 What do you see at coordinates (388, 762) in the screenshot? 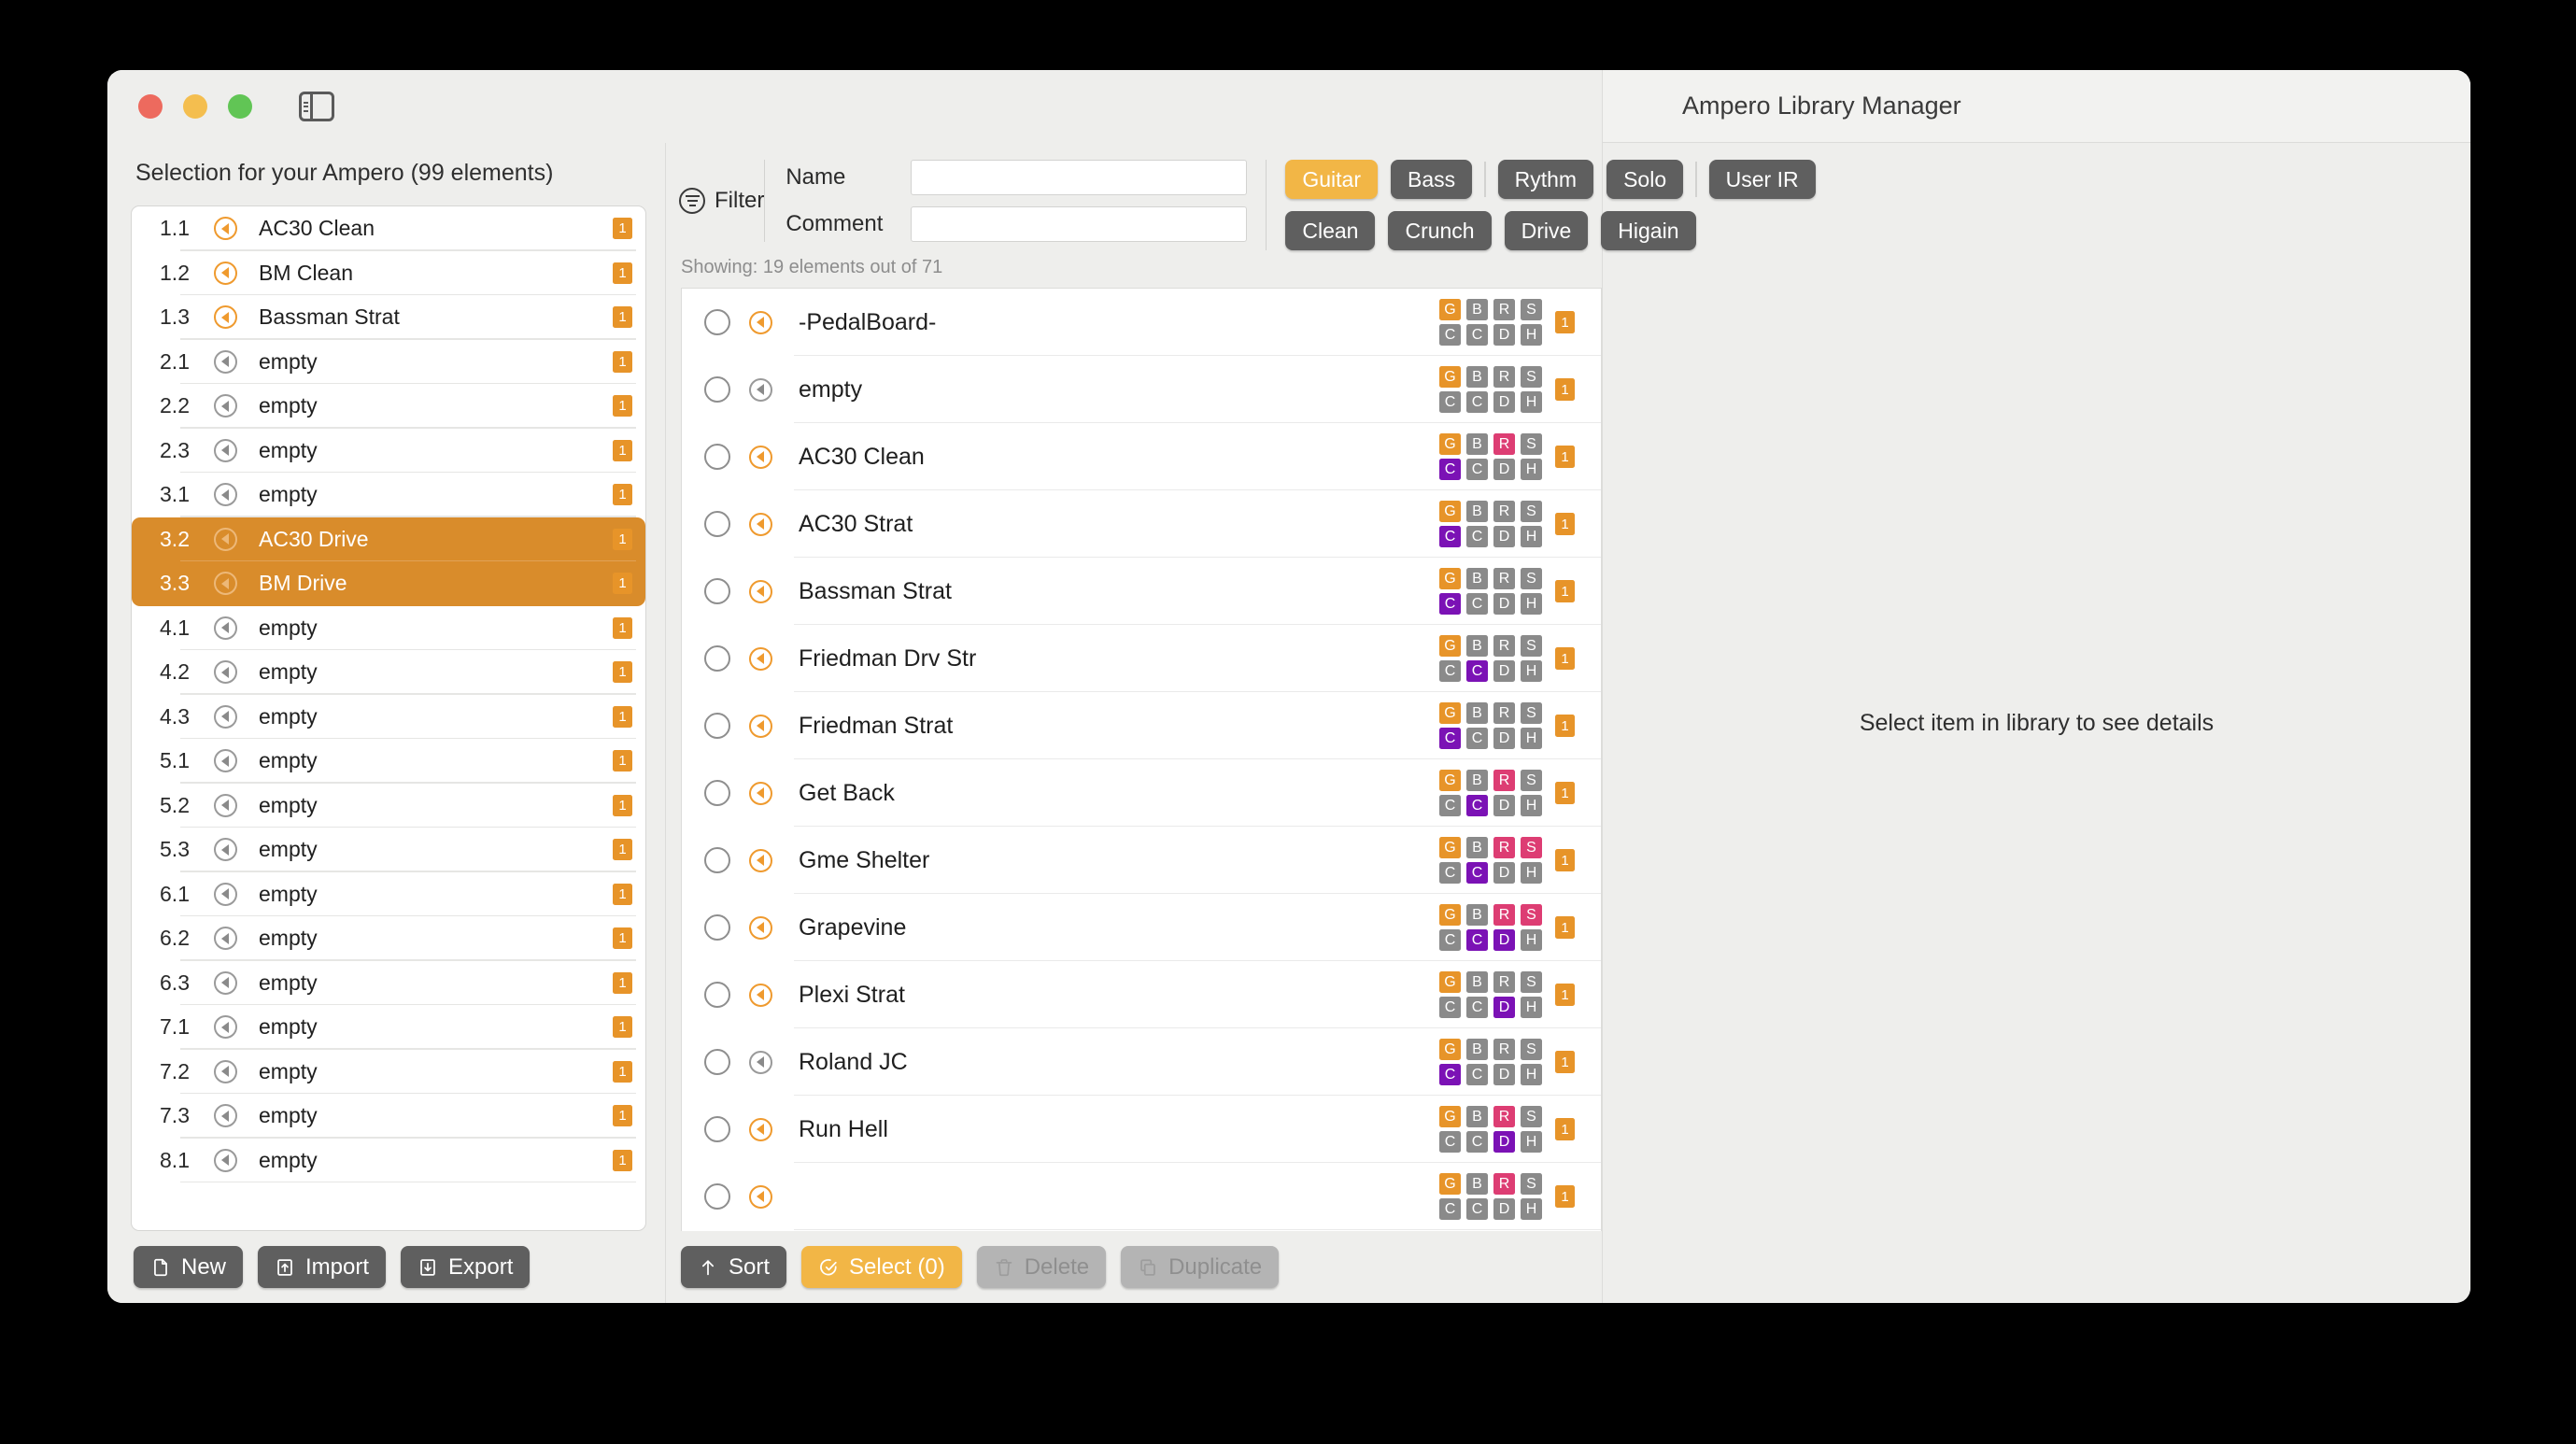
I see `device-list-row: 5.1 empty 1` at bounding box center [388, 762].